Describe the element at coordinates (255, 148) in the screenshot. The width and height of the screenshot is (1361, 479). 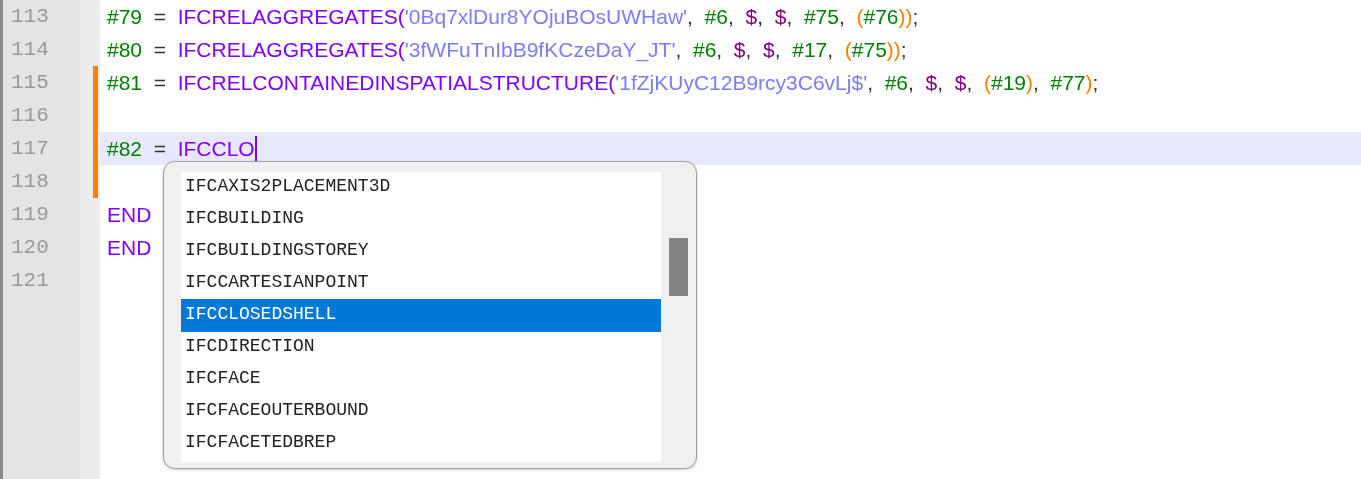
I see `text-cursor` at that location.